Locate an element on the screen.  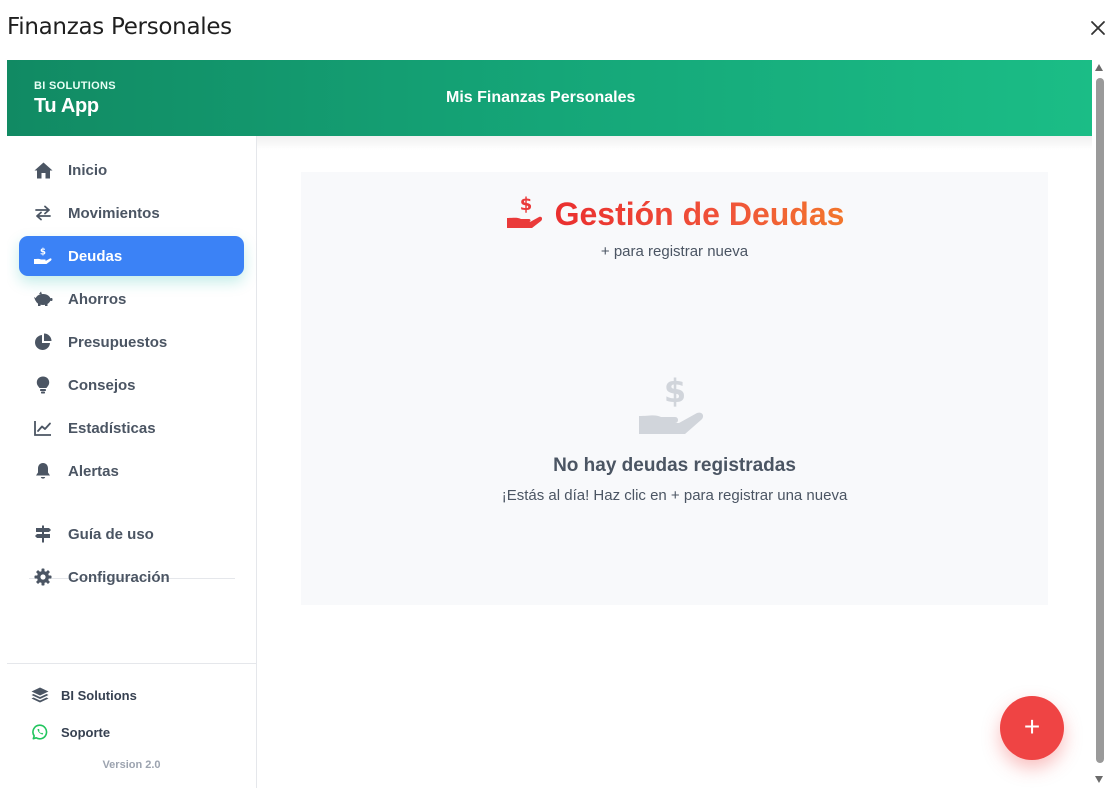
sidebar-item-label: Consejos is located at coordinates (102, 385).